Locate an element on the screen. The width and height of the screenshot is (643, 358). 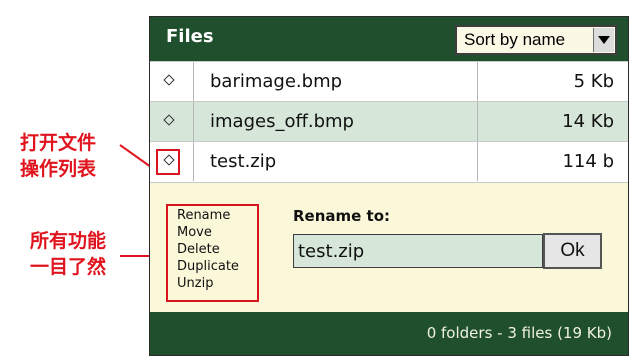
annotation-line: 打开文件 is located at coordinates (58, 143).